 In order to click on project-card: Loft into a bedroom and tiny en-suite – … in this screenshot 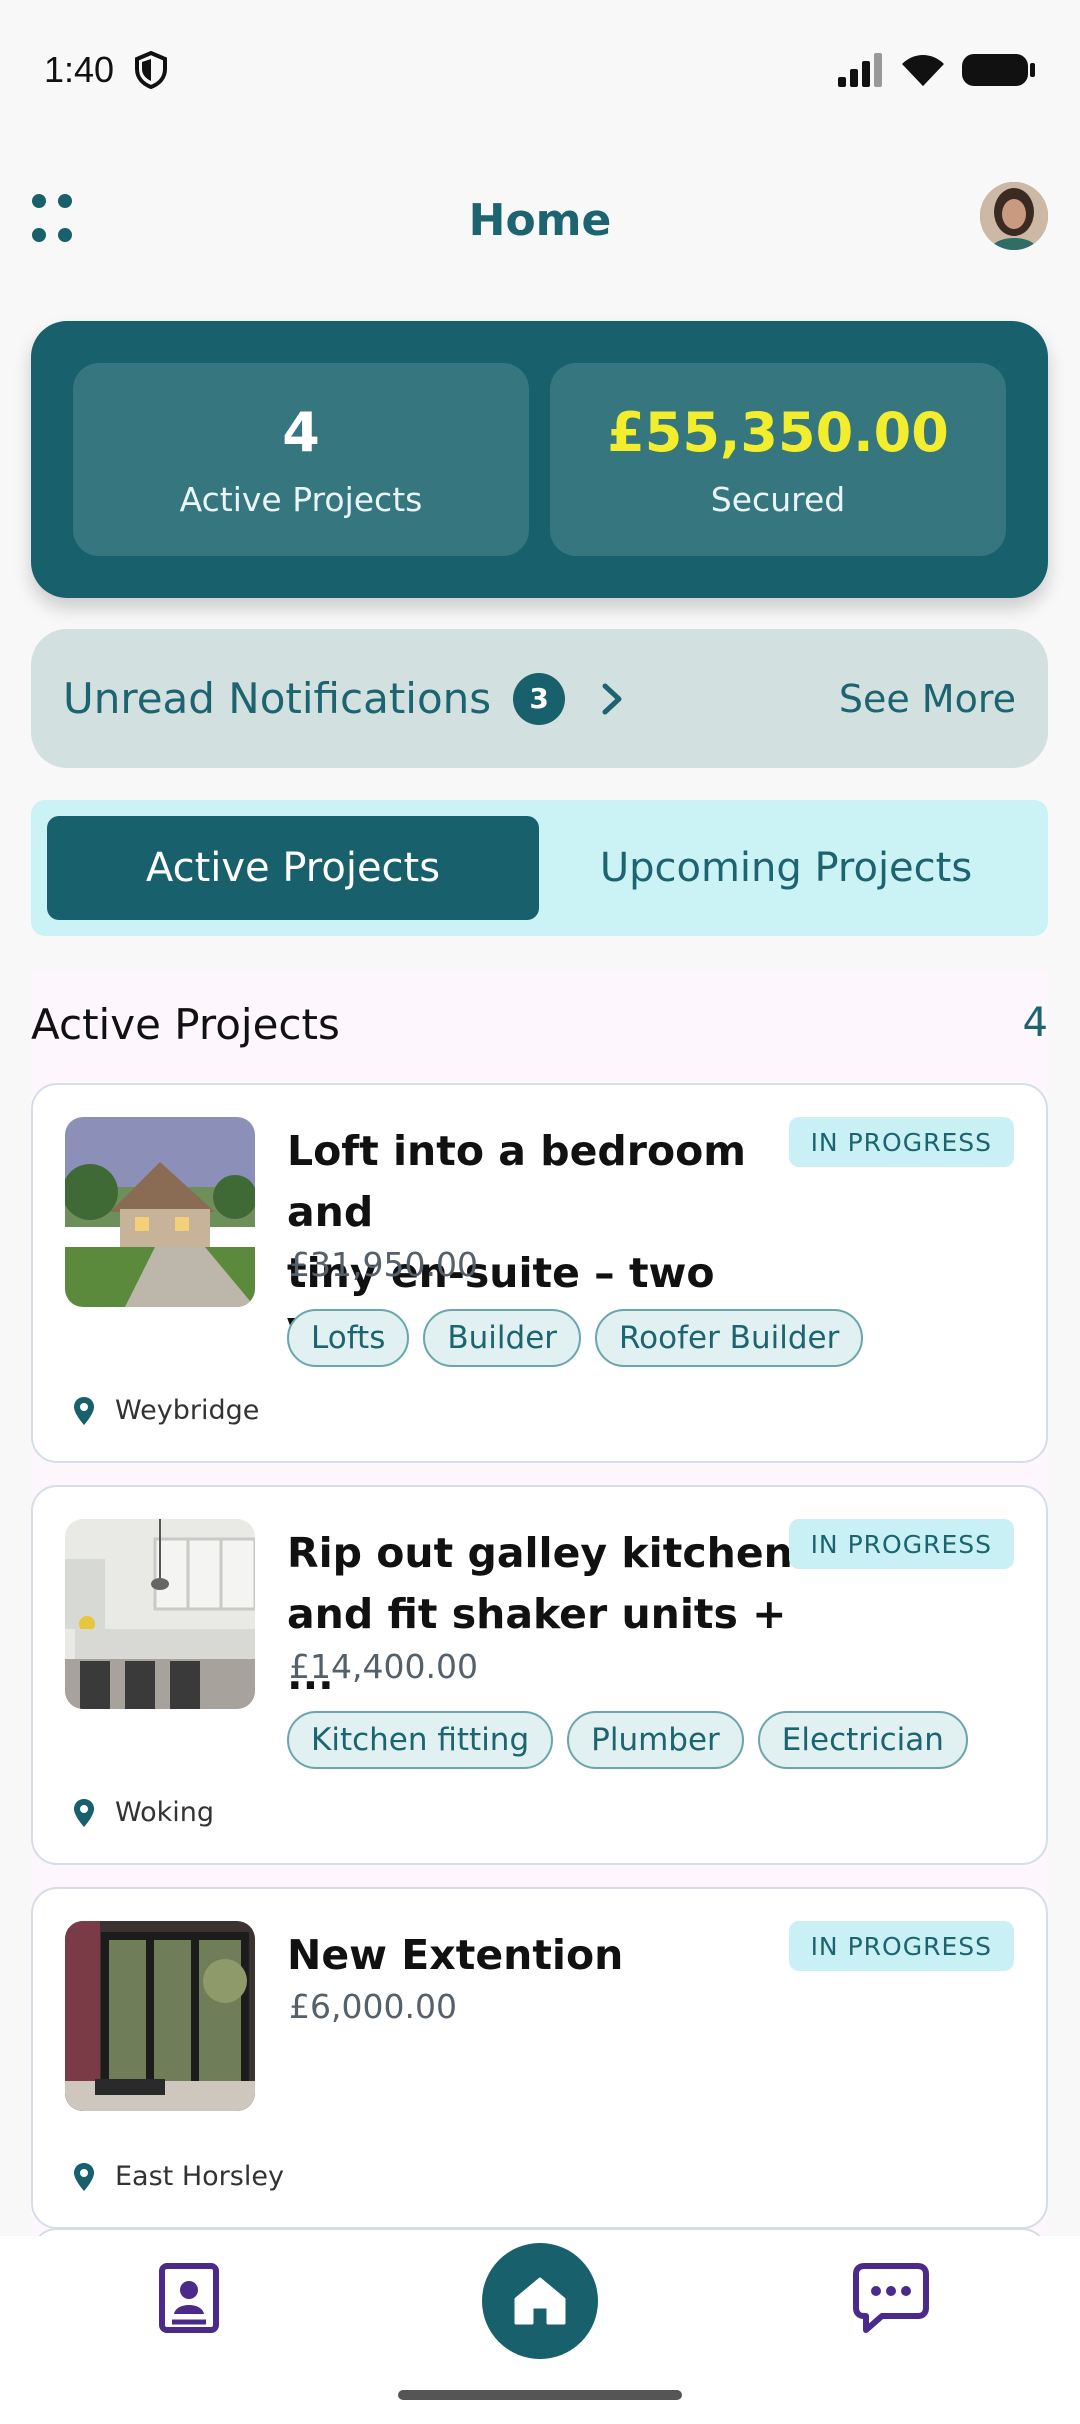, I will do `click(539, 1273)`.